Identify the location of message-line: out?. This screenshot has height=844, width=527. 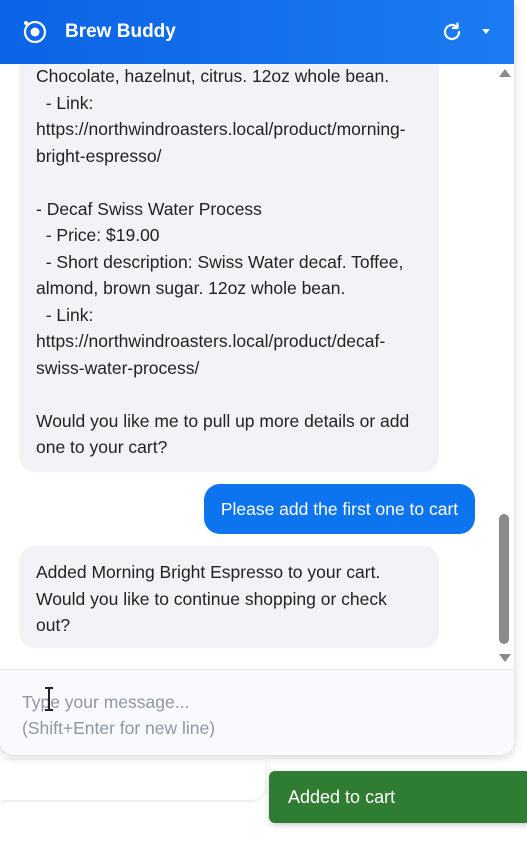
(53, 625).